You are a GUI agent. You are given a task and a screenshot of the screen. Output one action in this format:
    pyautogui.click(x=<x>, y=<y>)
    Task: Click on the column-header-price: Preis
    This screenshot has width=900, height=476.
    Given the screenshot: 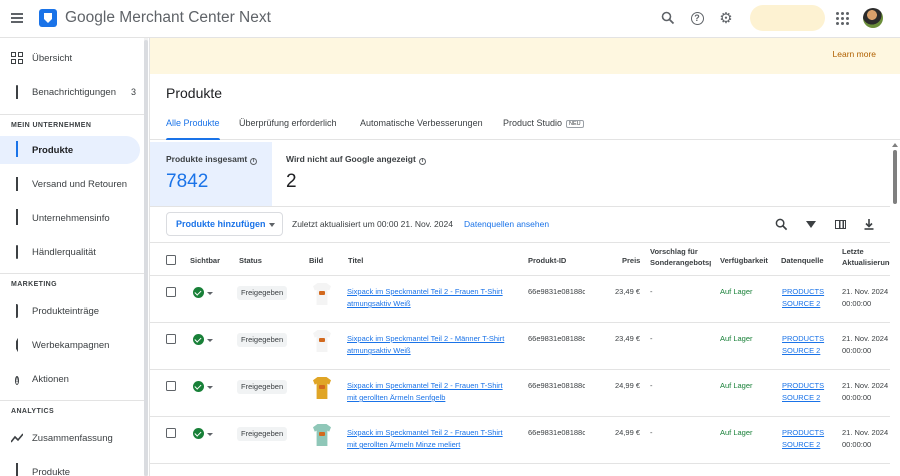 What is the action you would take?
    pyautogui.click(x=631, y=260)
    